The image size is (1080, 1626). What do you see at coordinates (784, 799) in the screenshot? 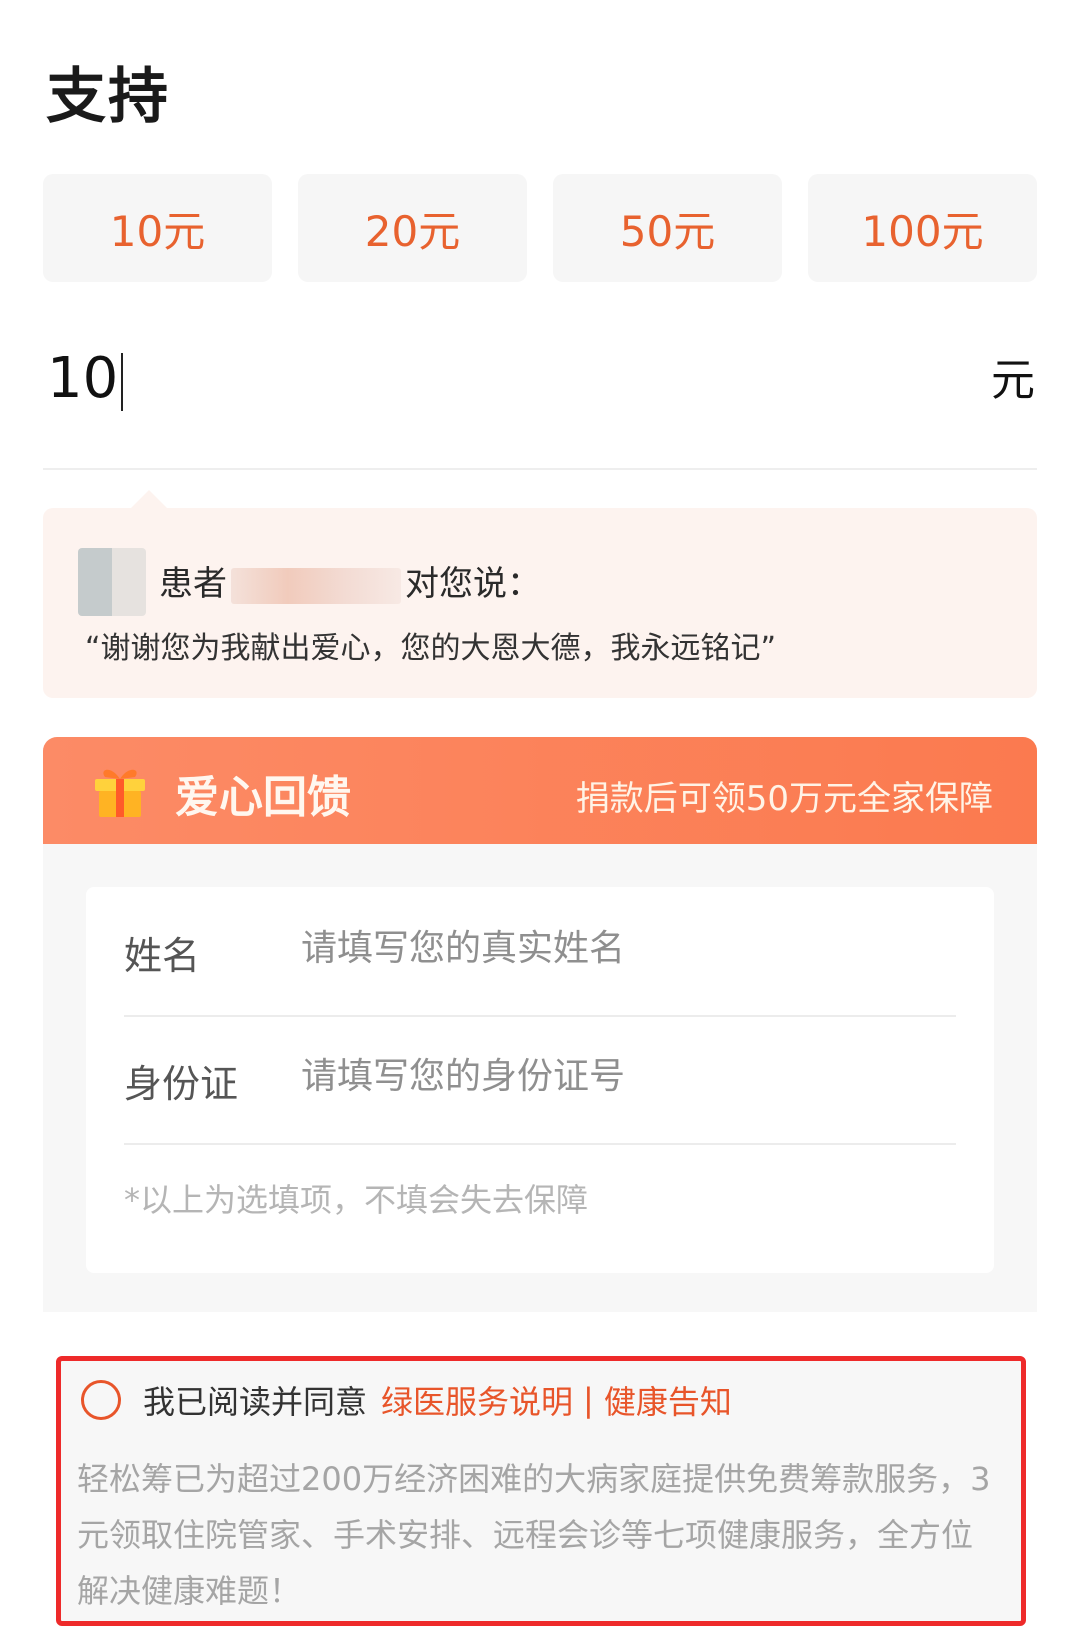
I see `reward-subtitle: 捐款后可领50万元全家保障` at bounding box center [784, 799].